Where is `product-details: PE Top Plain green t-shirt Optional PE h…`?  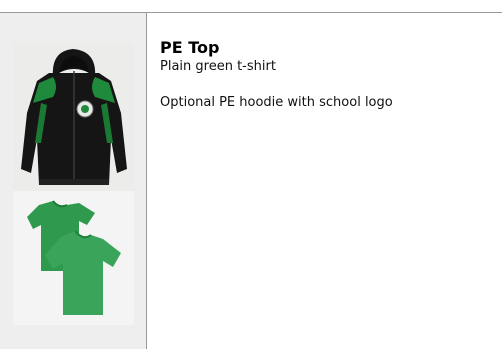 product-details: PE Top Plain green t-shirt Optional PE h… is located at coordinates (325, 75).